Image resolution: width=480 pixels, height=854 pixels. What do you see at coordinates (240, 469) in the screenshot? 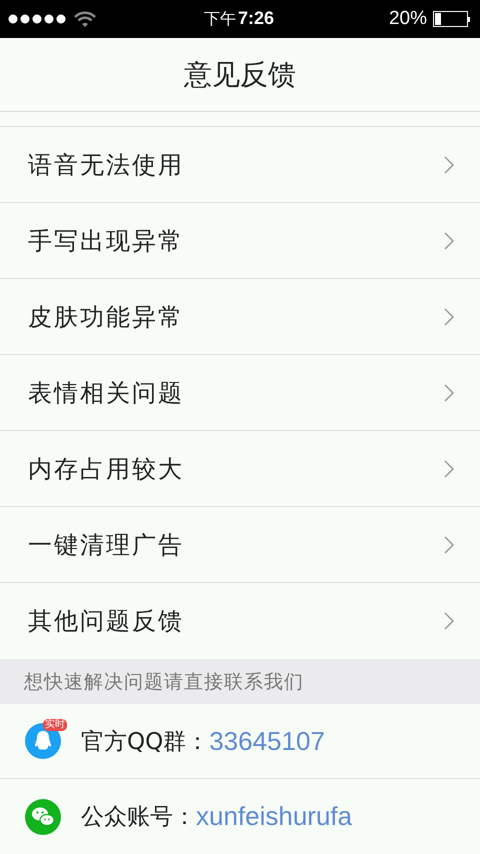
I see `feedback-item: 内存占用较大` at bounding box center [240, 469].